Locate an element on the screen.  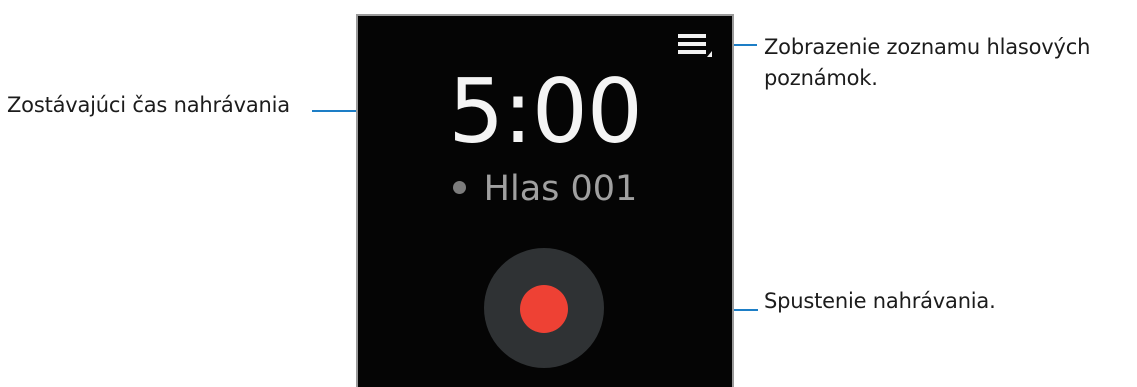
list-menu-icon is located at coordinates (695, 45).